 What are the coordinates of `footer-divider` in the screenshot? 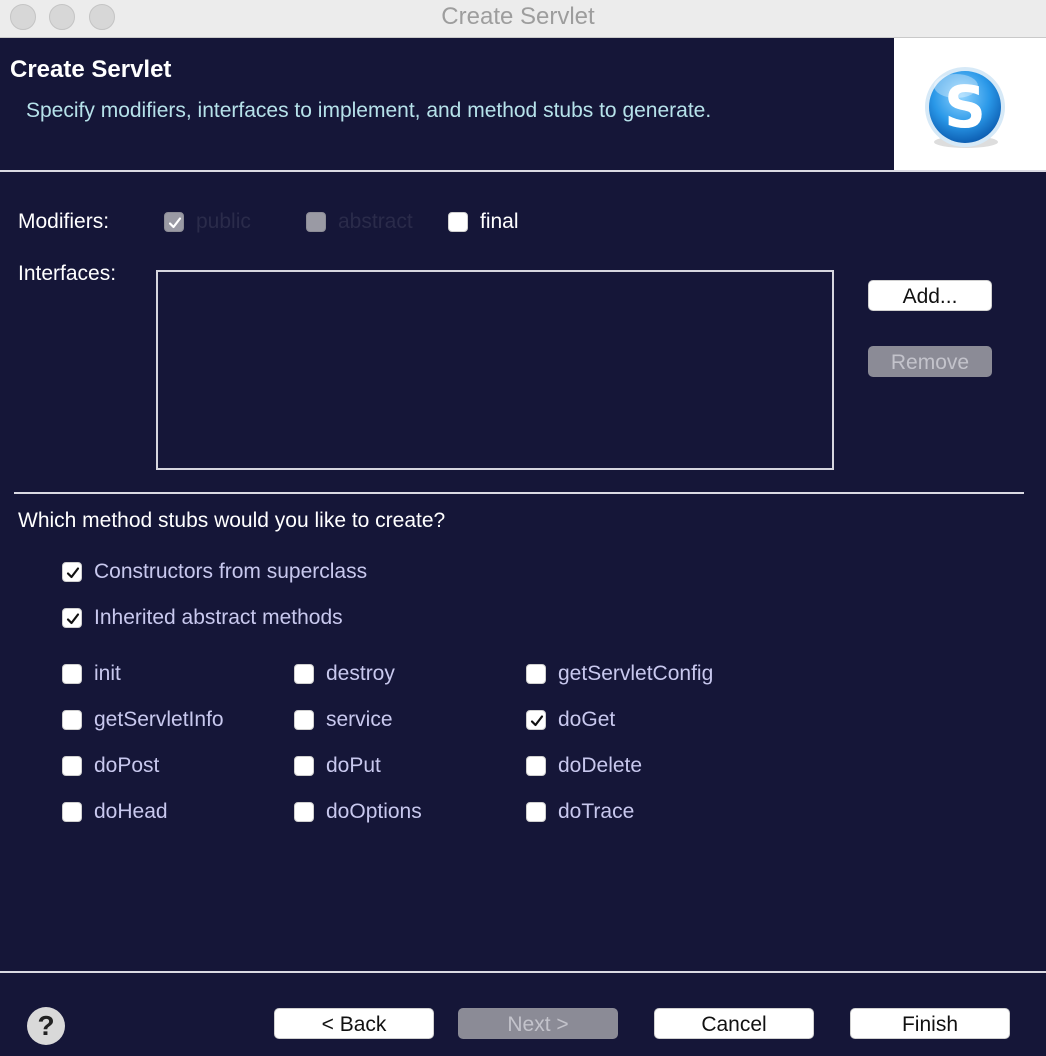 It's located at (523, 972).